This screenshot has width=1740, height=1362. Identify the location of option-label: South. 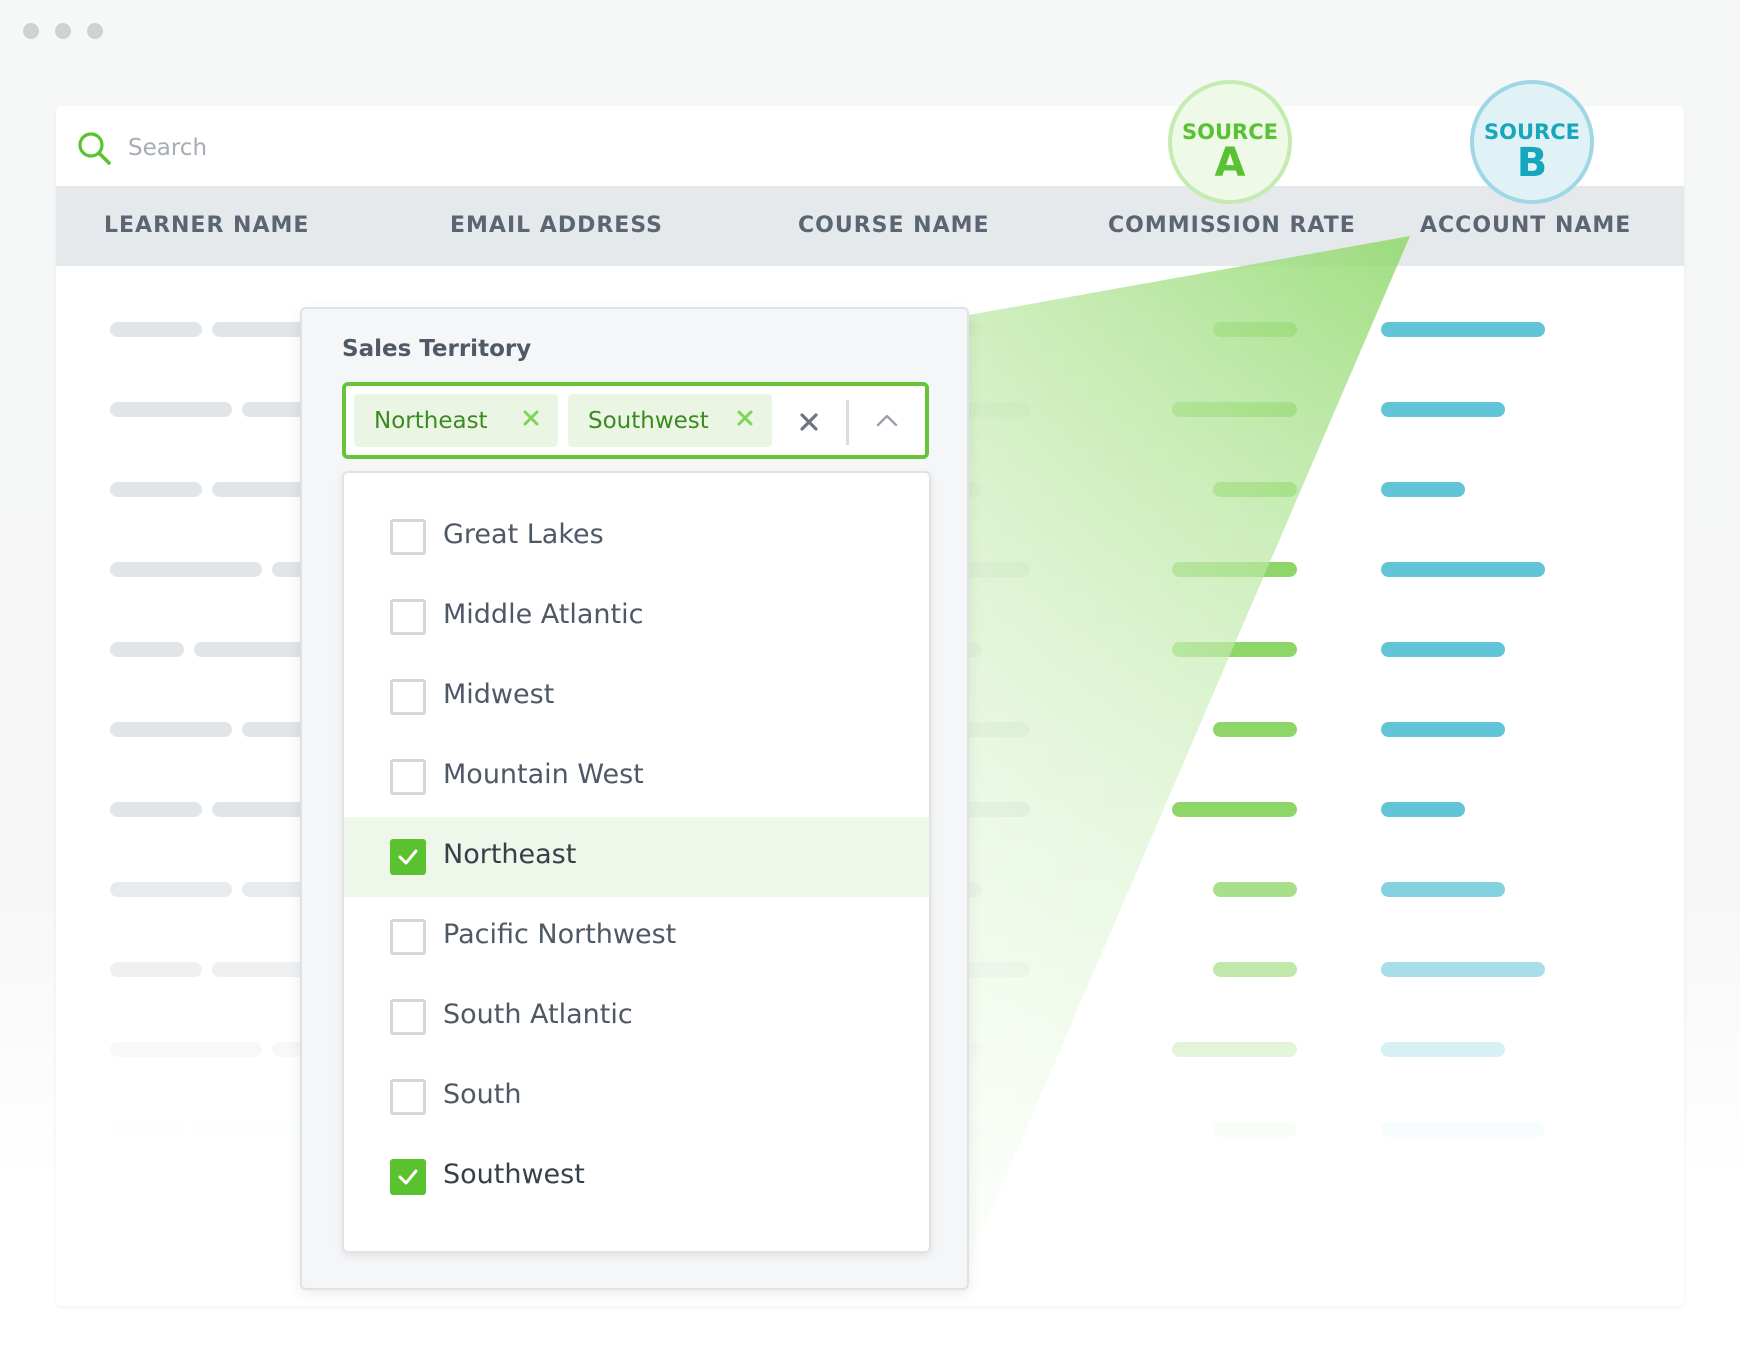
(482, 1094).